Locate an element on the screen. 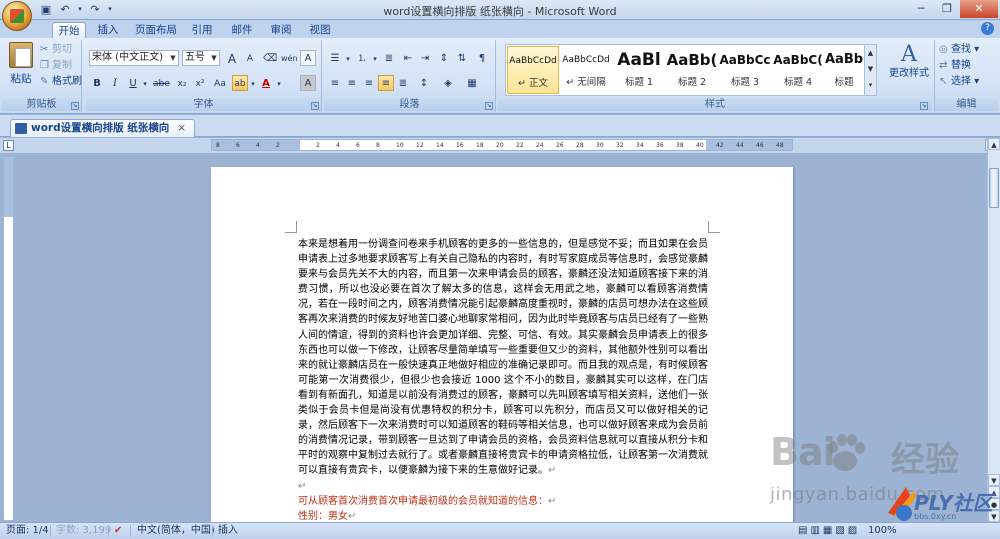  office-button is located at coordinates (17, 16).